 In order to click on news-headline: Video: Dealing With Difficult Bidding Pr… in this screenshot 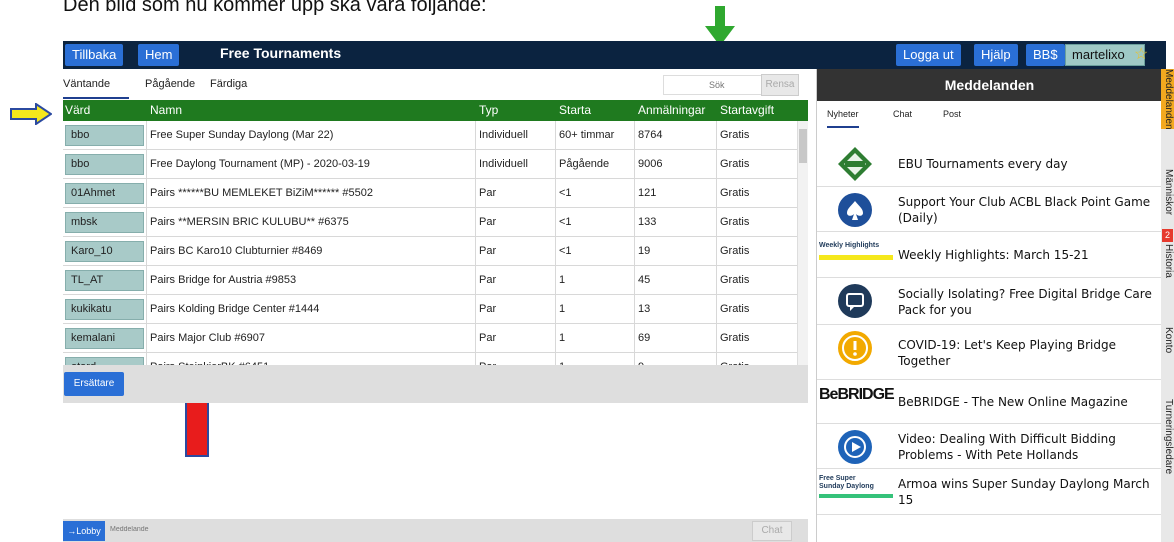, I will do `click(1028, 447)`.